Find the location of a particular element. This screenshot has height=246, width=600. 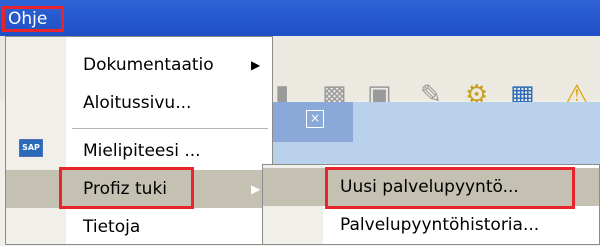

menu-item-about: Tietoja is located at coordinates (139, 227).